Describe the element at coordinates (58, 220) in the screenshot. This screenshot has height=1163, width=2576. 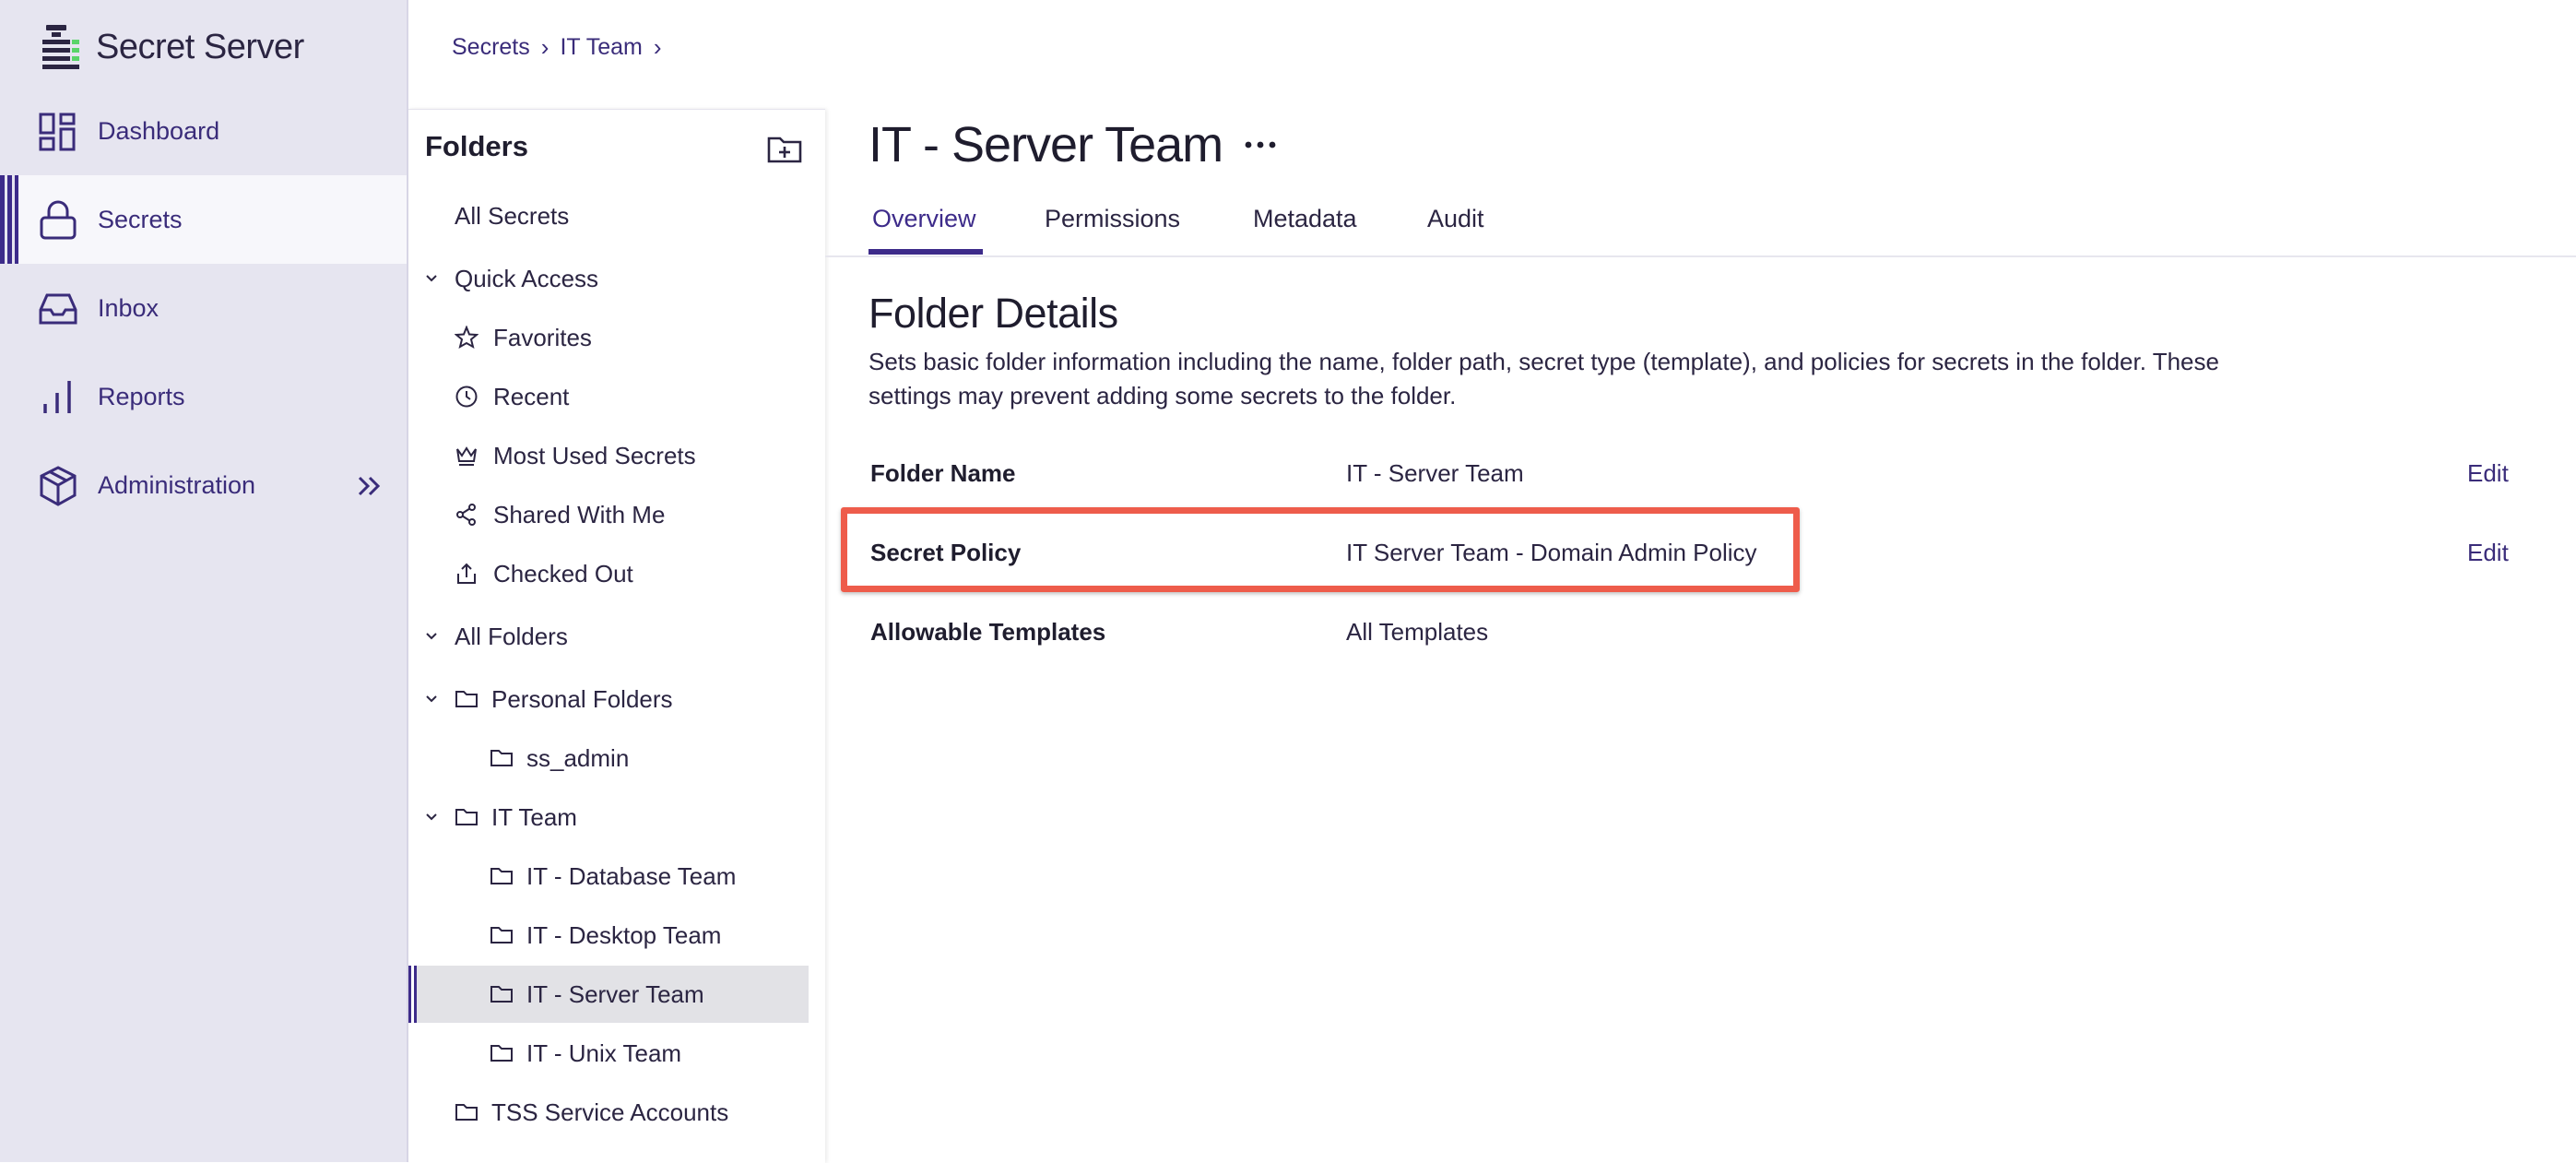
I see `lock-icon` at that location.